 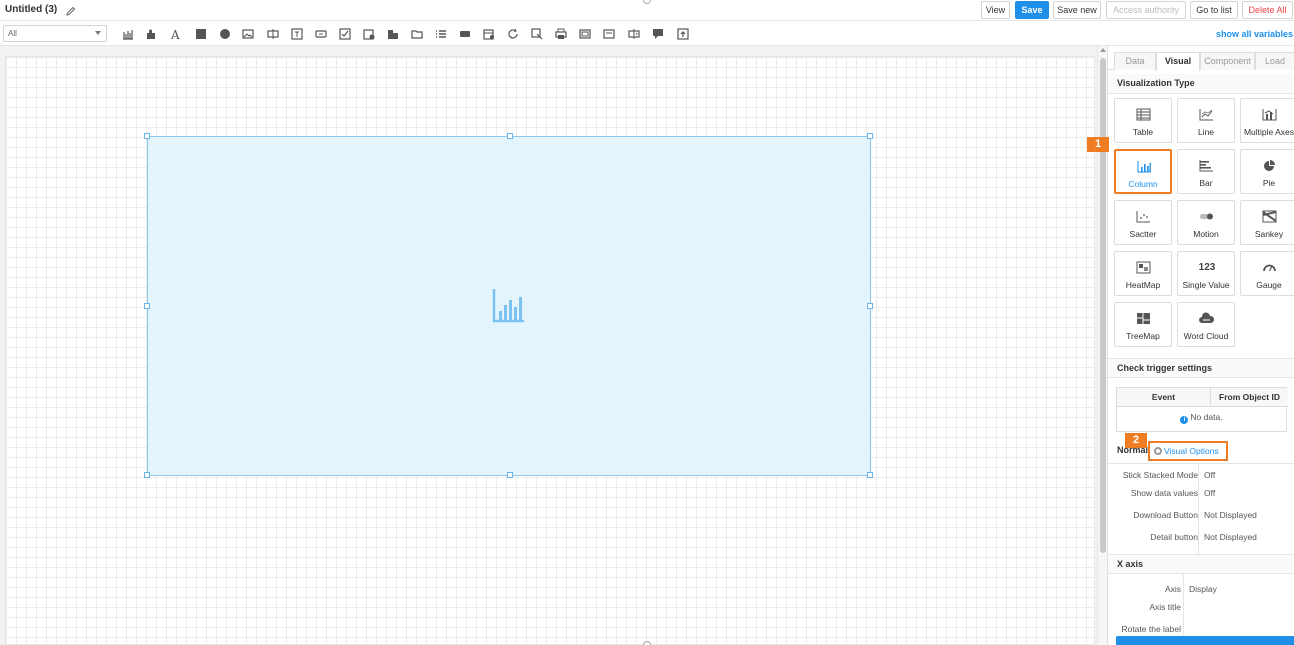 I want to click on option-key: Stick Stacked Mode, so click(x=1160, y=475).